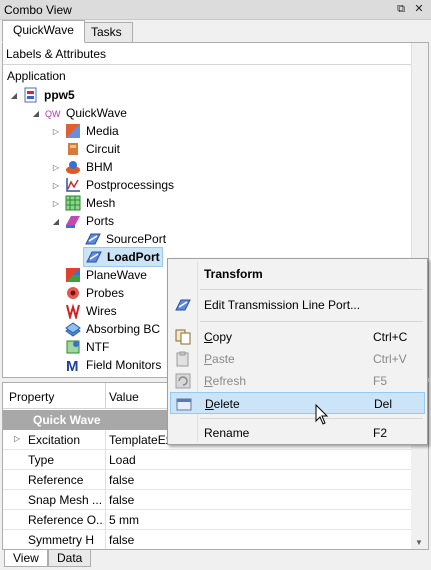  What do you see at coordinates (73, 221) in the screenshot?
I see `ports-icon` at bounding box center [73, 221].